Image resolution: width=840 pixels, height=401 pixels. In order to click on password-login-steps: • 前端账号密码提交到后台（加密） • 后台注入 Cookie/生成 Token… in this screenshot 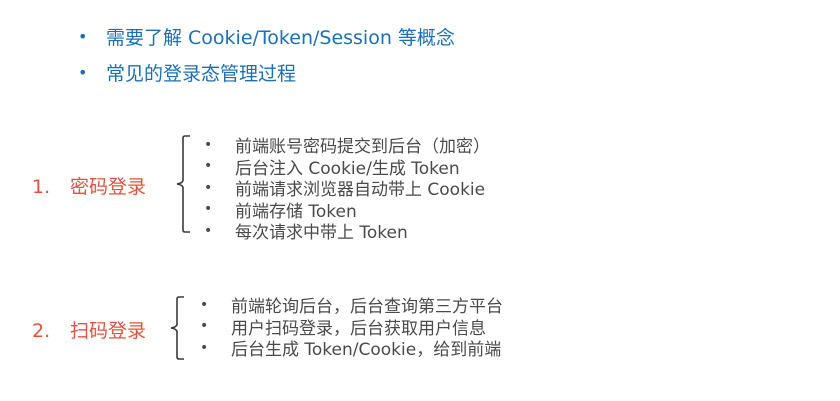, I will do `click(347, 189)`.